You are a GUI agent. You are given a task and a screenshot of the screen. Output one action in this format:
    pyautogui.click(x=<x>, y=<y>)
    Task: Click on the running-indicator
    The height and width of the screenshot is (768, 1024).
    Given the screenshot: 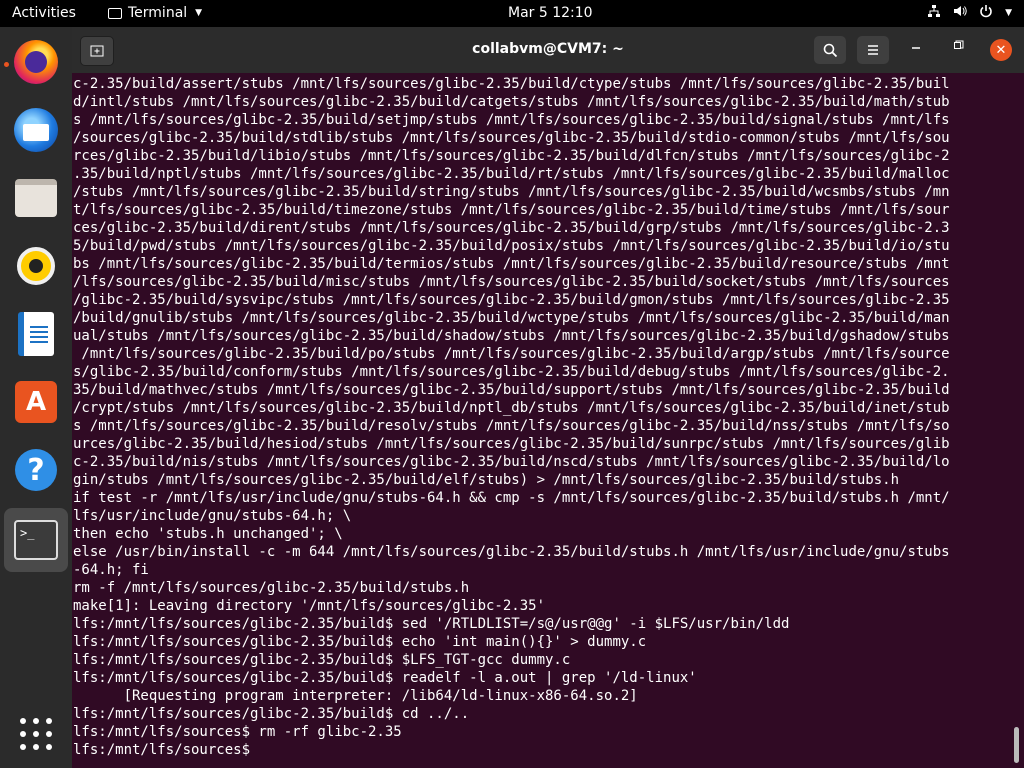 What is the action you would take?
    pyautogui.click(x=6, y=64)
    